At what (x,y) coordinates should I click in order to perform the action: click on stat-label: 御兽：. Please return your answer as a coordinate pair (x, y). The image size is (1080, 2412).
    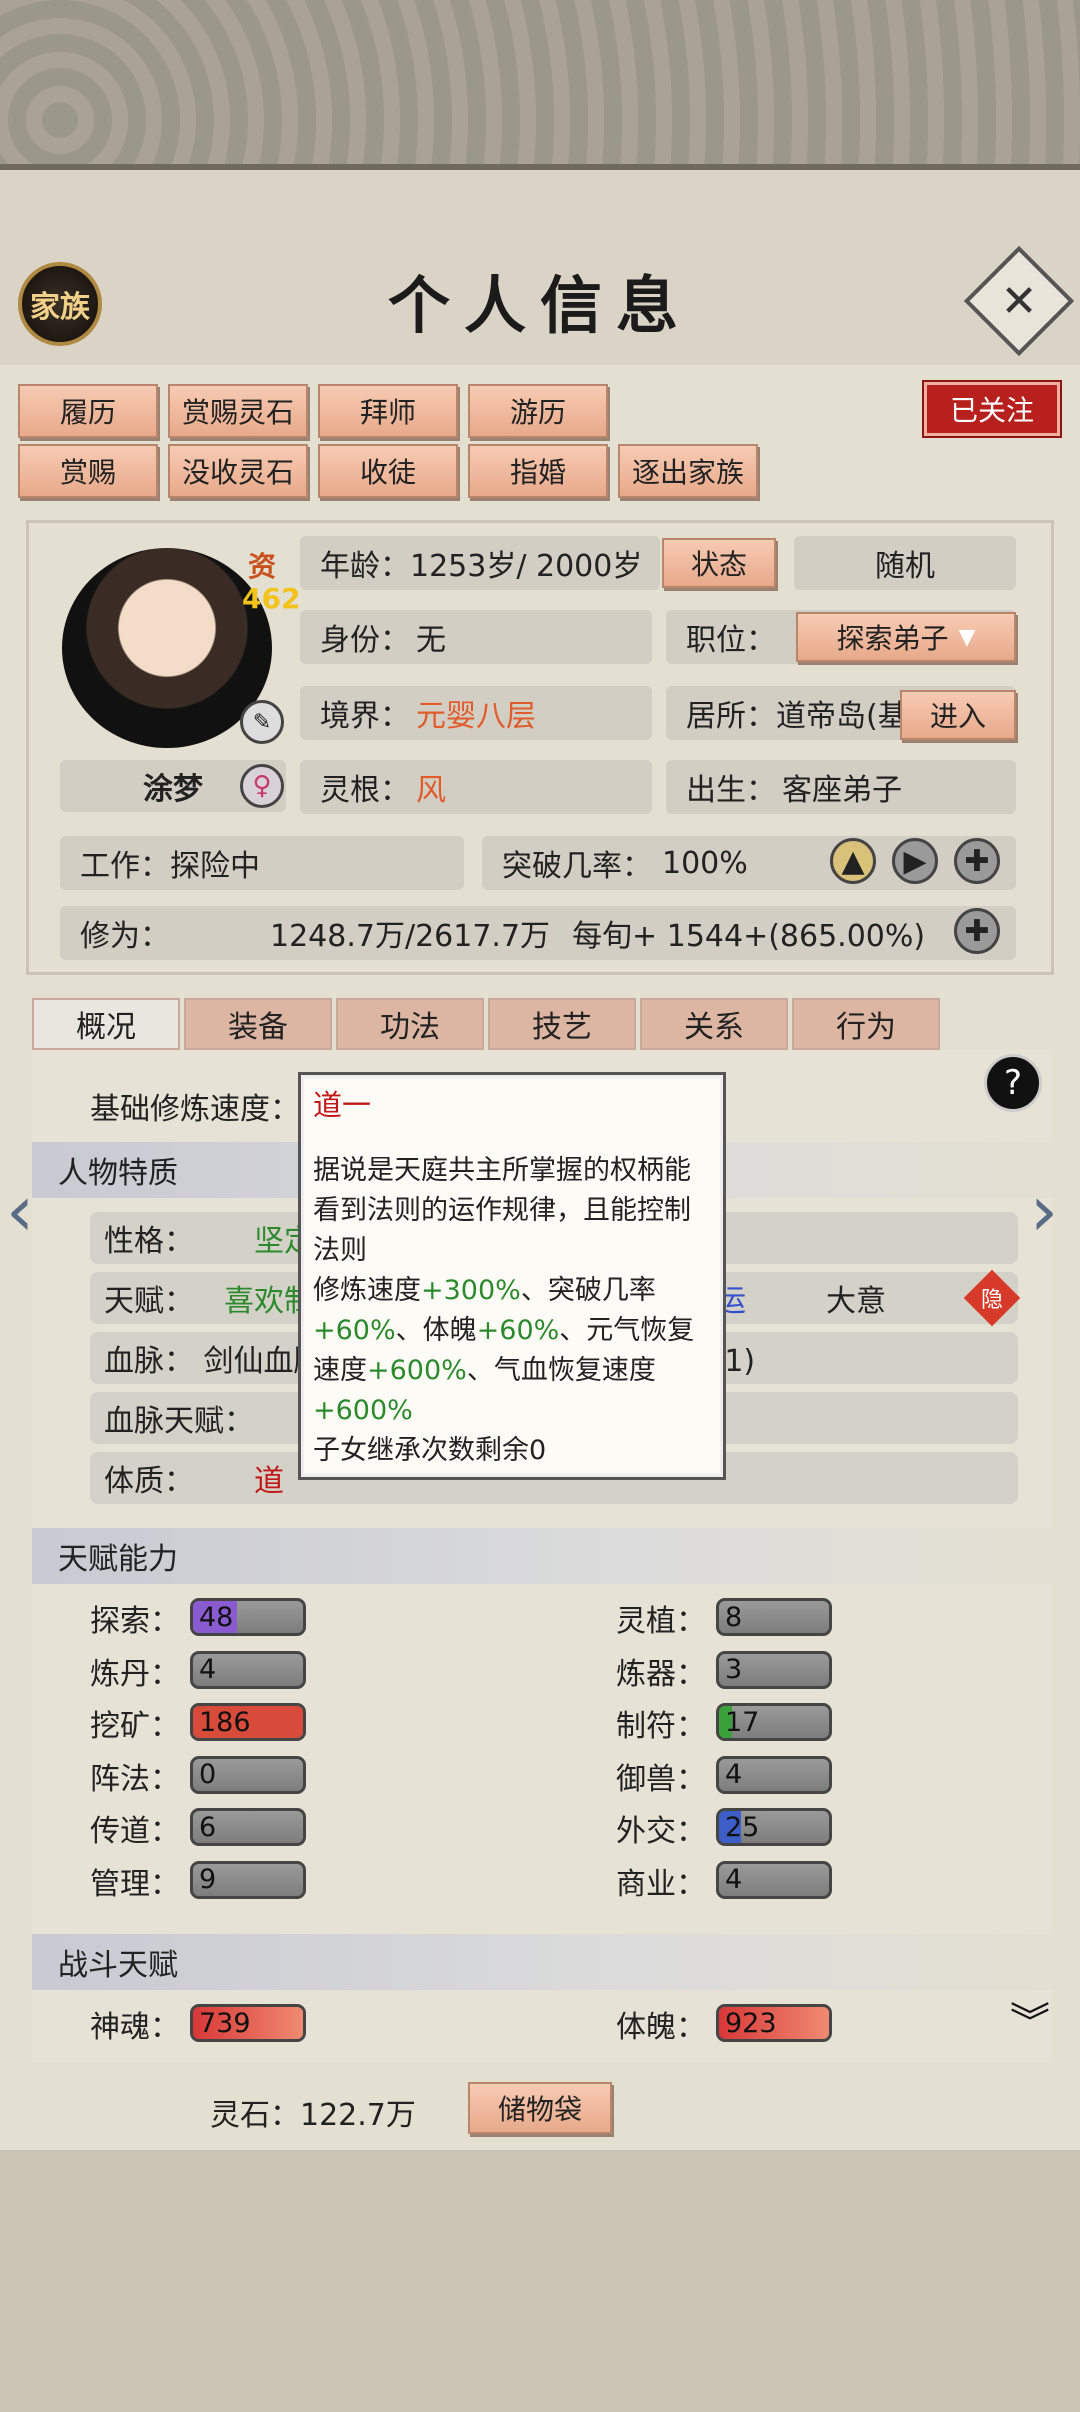
    Looking at the image, I should click on (661, 1779).